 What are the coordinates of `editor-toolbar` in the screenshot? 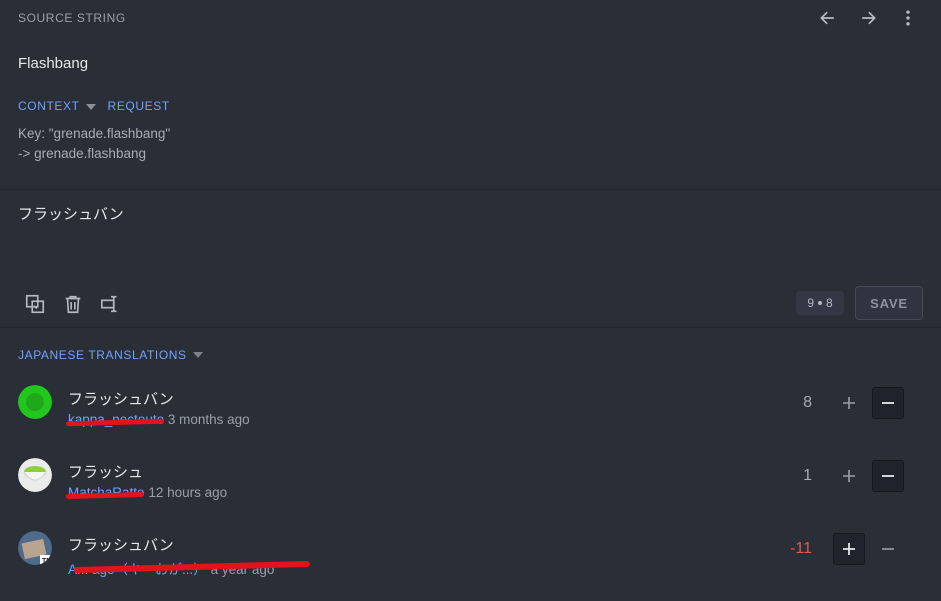 It's located at (73, 304).